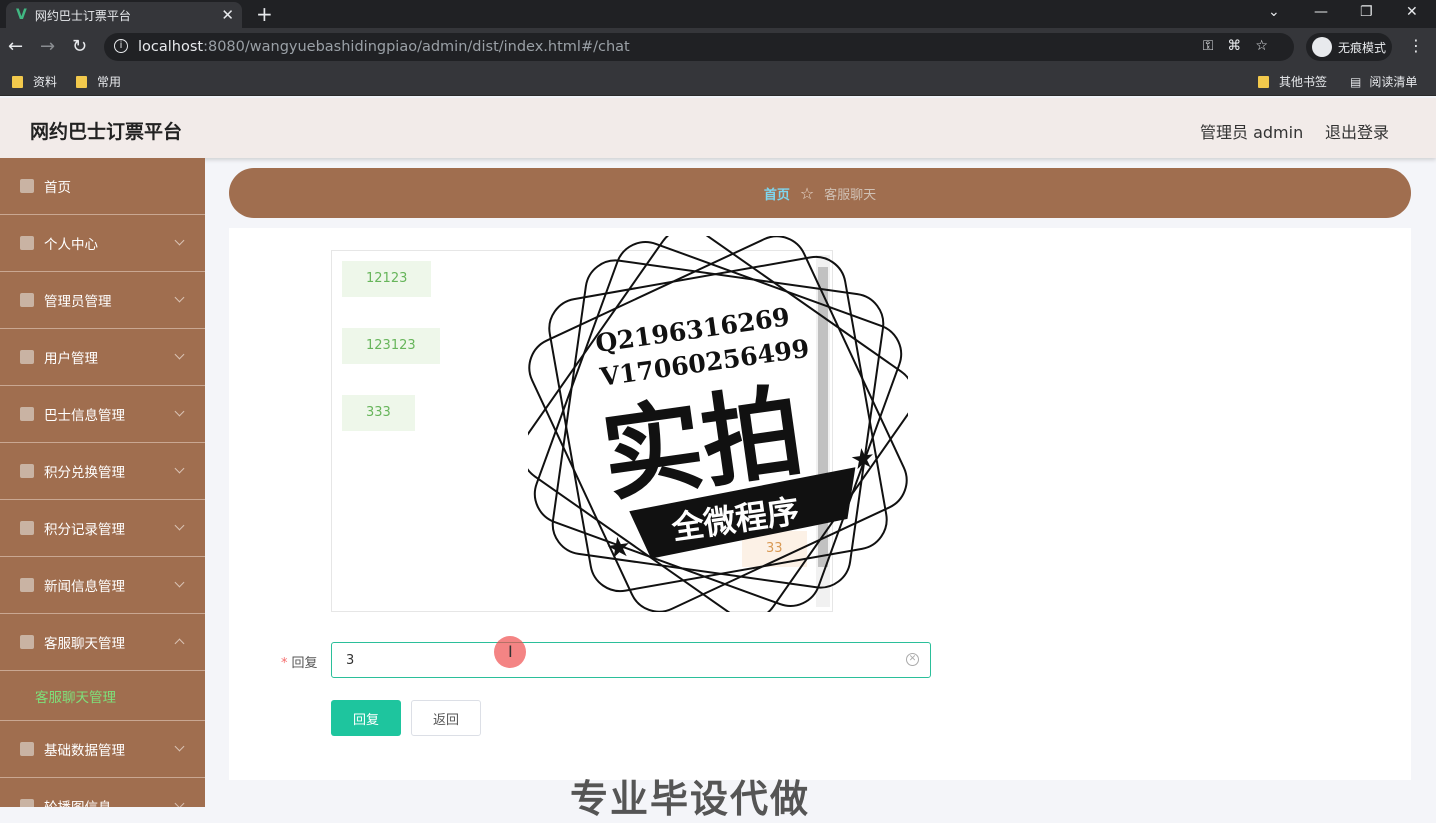 This screenshot has height=823, width=1436. What do you see at coordinates (378, 413) in the screenshot?
I see `chat-message-user: 333` at bounding box center [378, 413].